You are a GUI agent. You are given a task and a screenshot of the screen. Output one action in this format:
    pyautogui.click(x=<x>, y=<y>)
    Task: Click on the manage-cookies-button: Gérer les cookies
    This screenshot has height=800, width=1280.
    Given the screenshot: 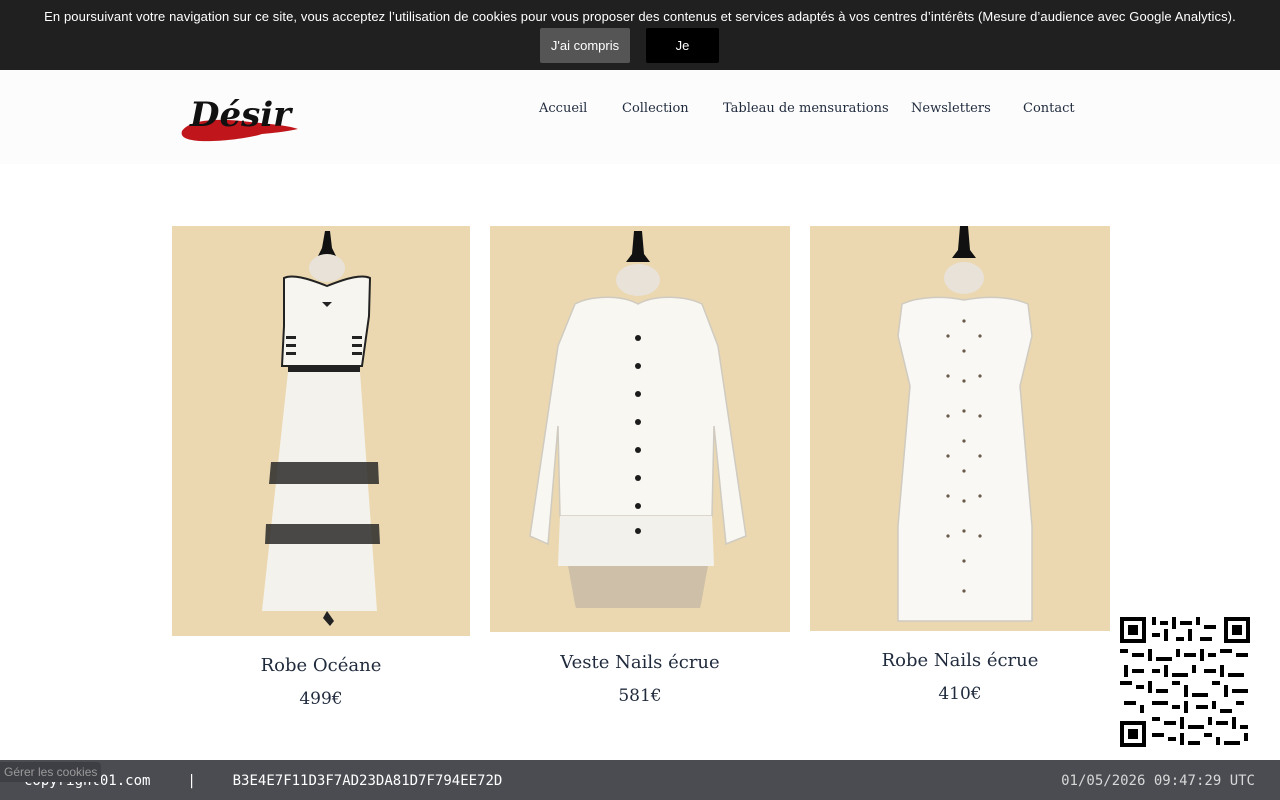 What is the action you would take?
    pyautogui.click(x=51, y=772)
    